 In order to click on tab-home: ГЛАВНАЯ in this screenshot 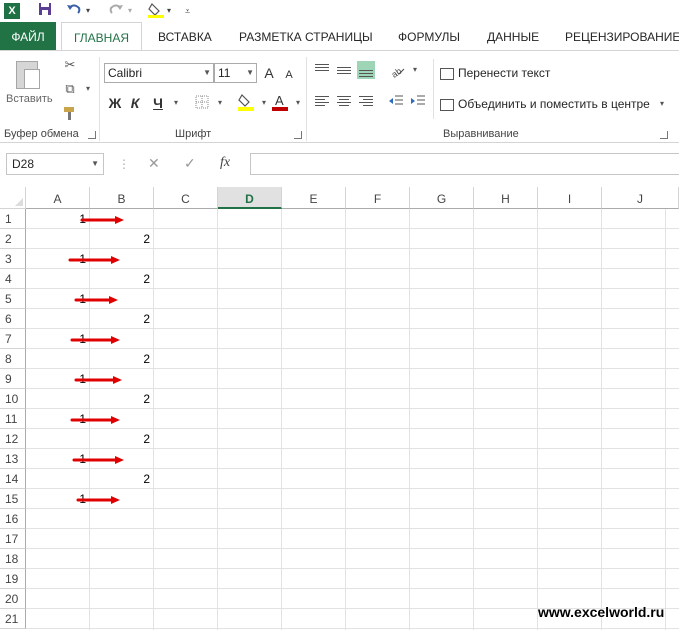, I will do `click(101, 36)`.